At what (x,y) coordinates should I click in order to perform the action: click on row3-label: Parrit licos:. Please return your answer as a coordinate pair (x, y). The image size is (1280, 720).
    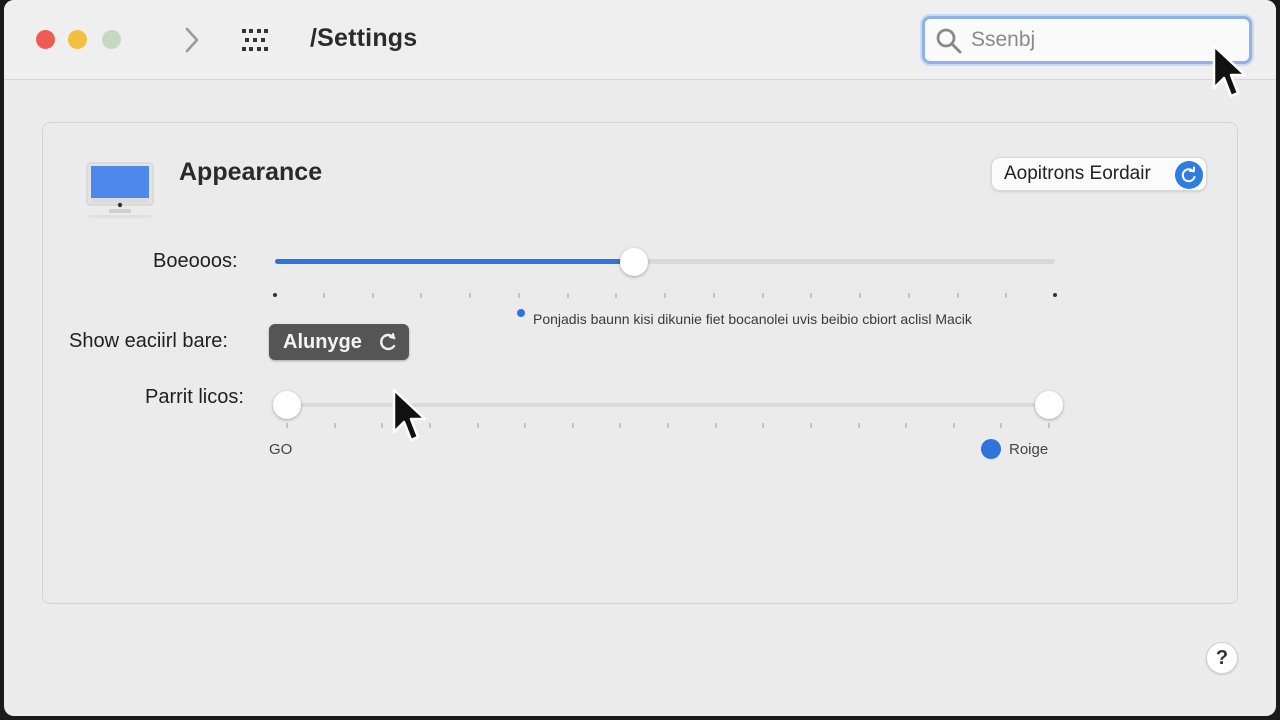
    Looking at the image, I should click on (194, 397).